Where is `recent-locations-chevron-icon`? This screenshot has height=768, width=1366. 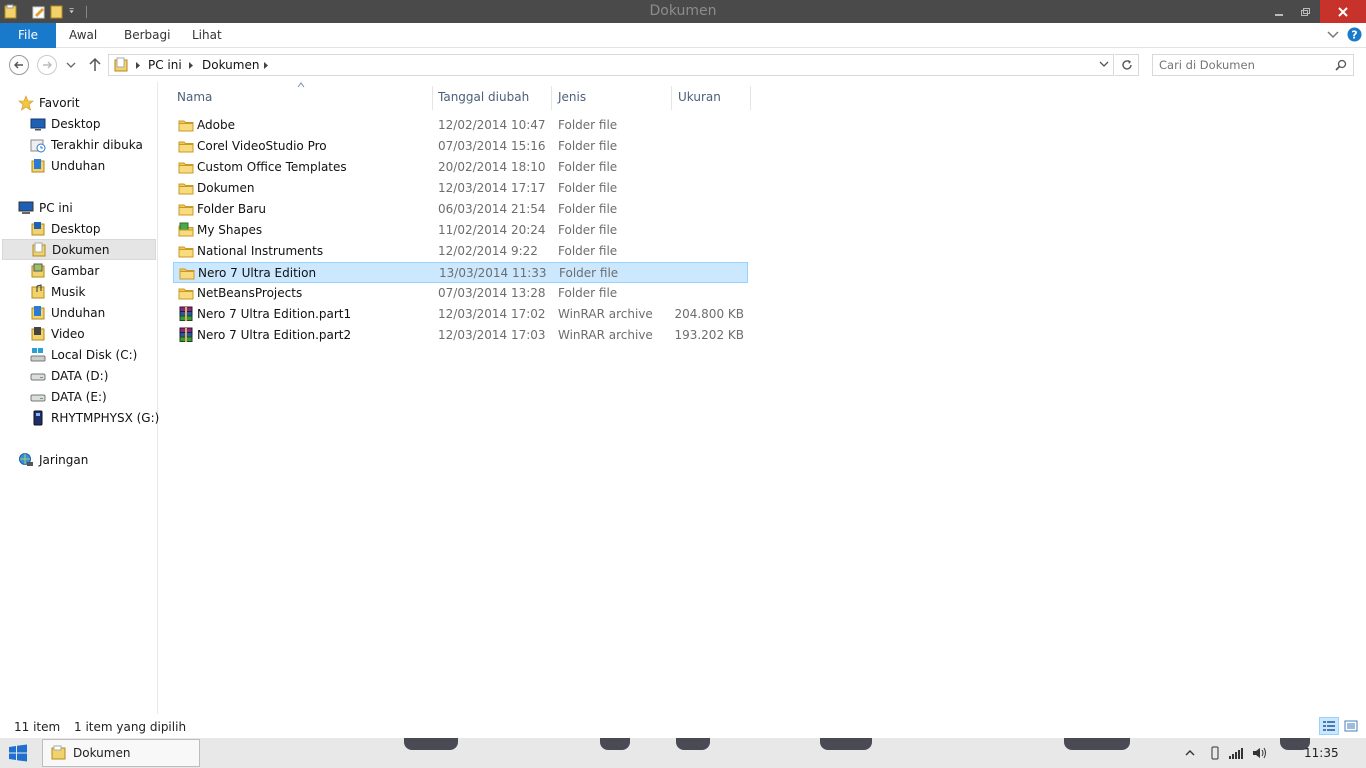 recent-locations-chevron-icon is located at coordinates (71, 66).